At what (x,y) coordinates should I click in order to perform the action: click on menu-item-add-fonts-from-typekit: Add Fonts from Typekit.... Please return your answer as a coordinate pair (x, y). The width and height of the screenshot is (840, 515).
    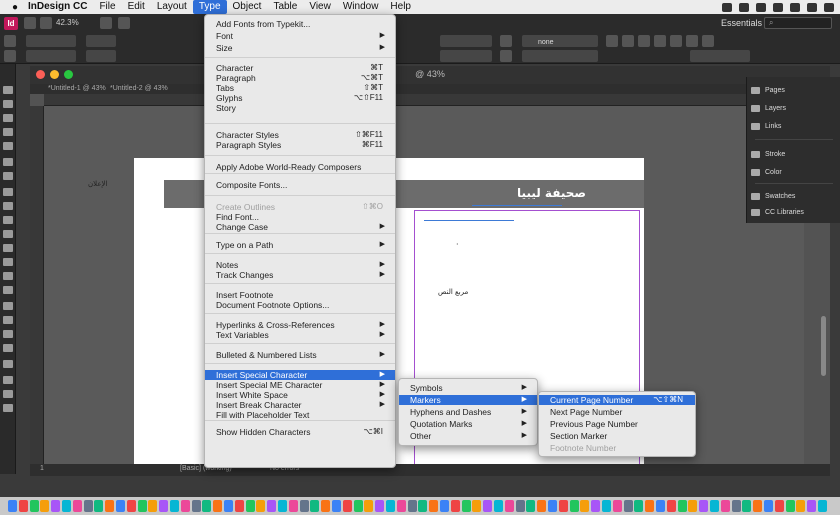
    Looking at the image, I should click on (300, 24).